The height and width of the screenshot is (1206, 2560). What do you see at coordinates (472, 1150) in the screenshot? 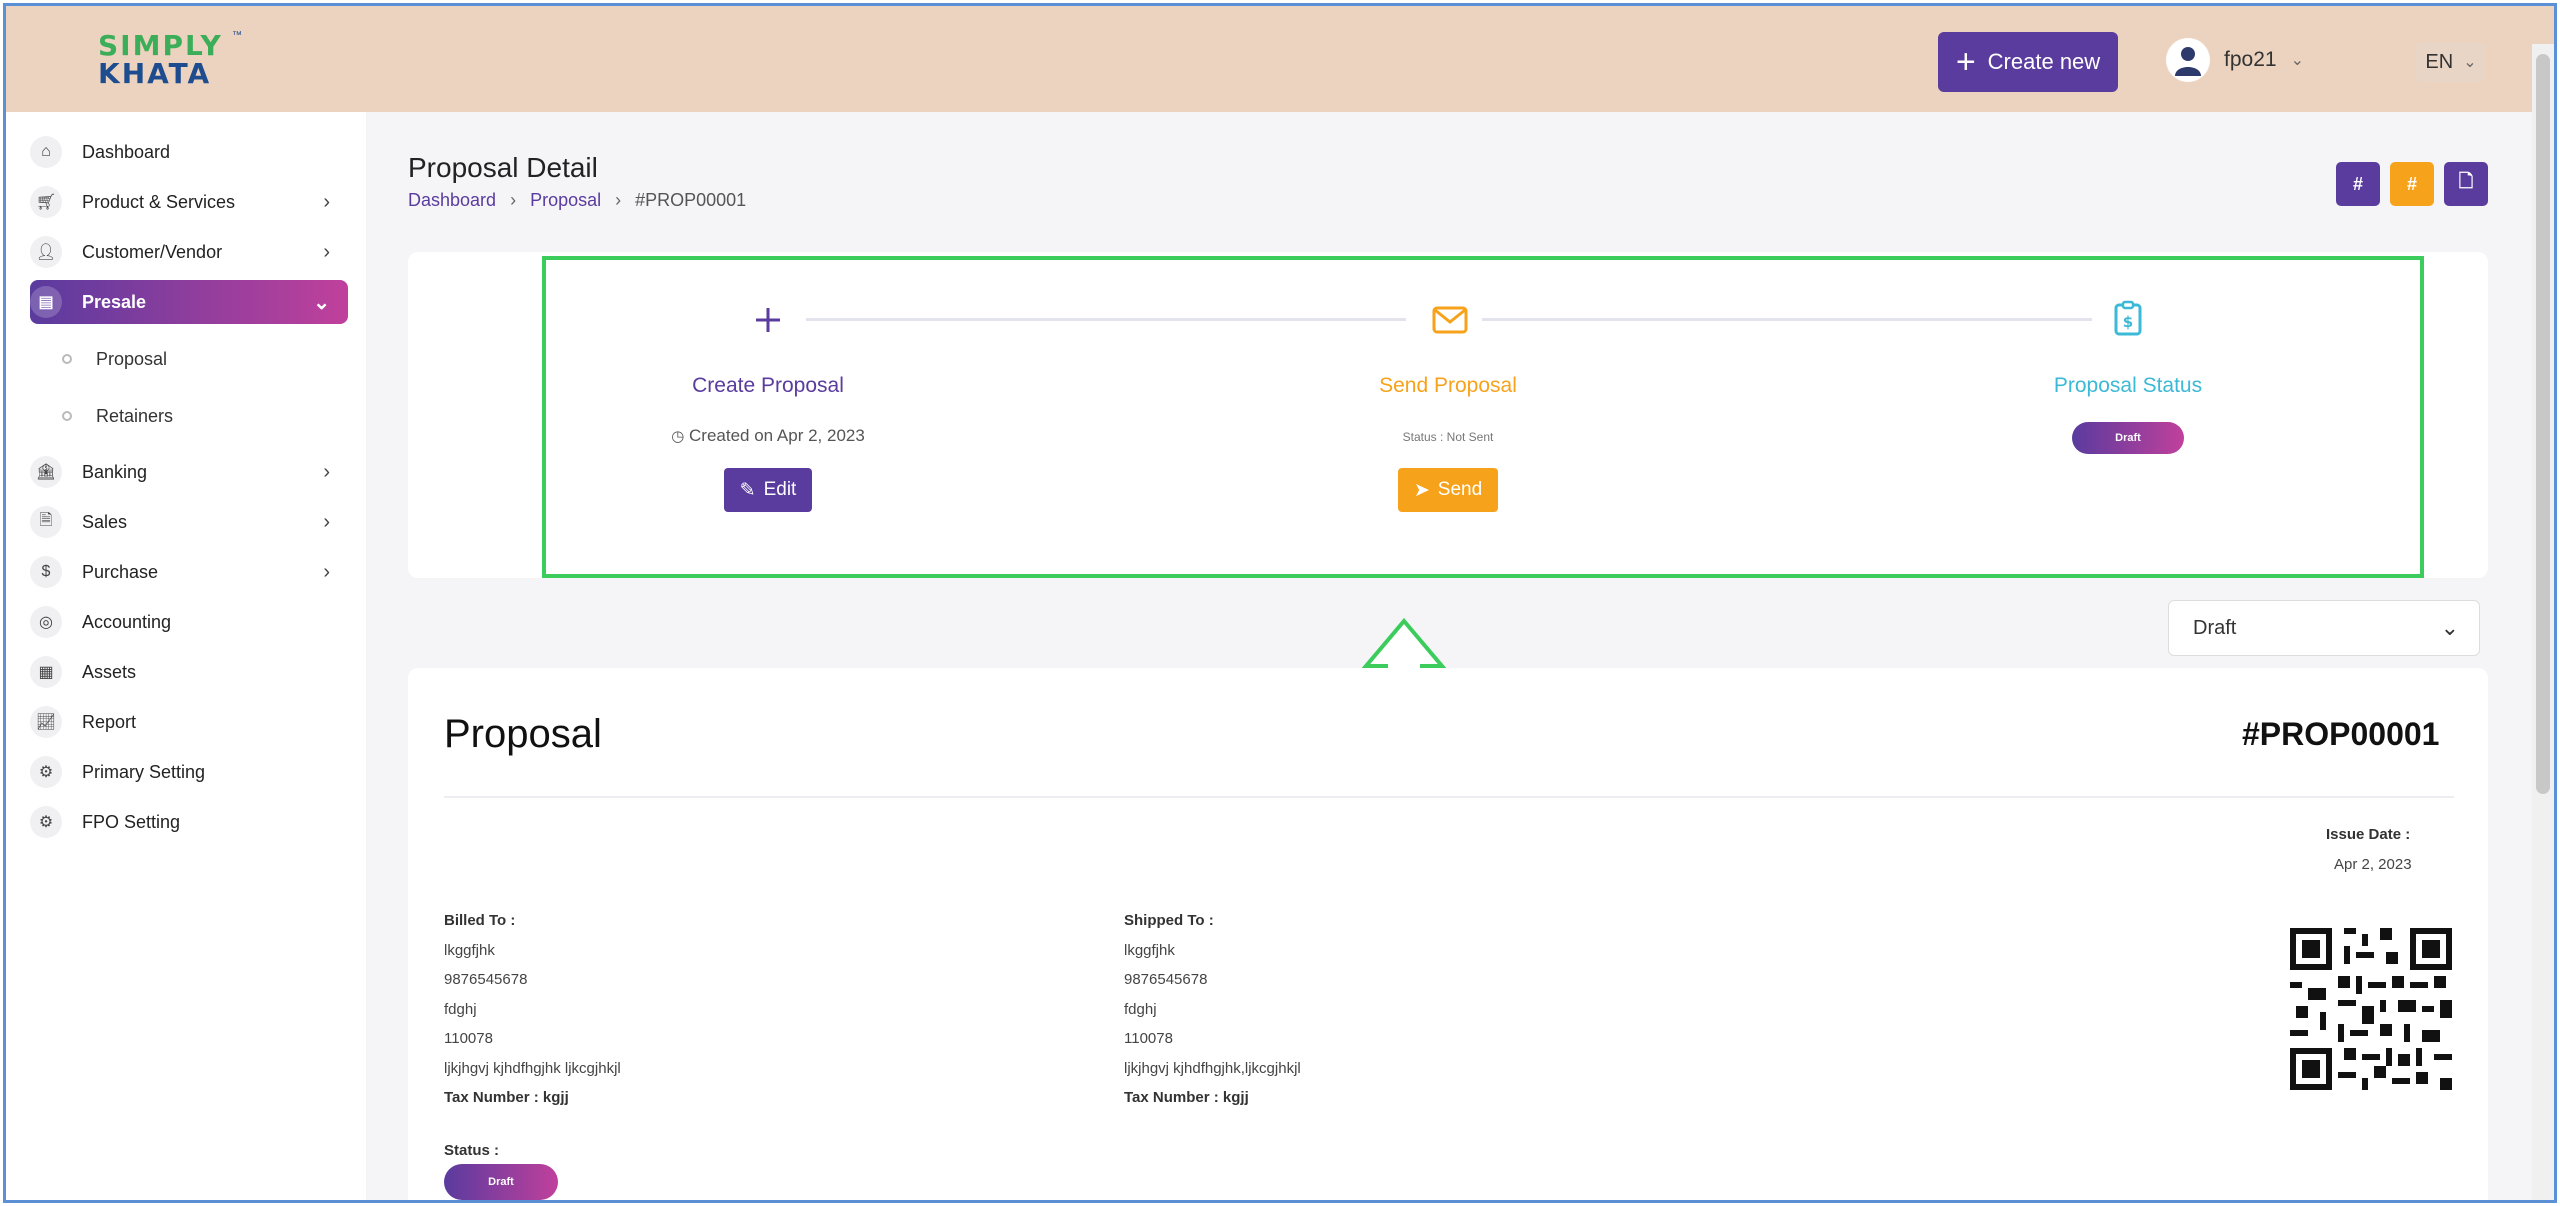
I see `status-label: Status :` at bounding box center [472, 1150].